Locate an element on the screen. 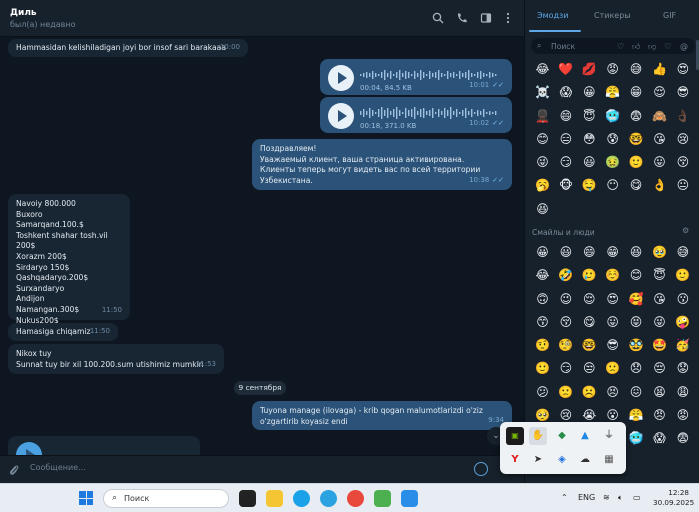 The width and height of the screenshot is (699, 512). emoji-button: 😟 is located at coordinates (682, 368).